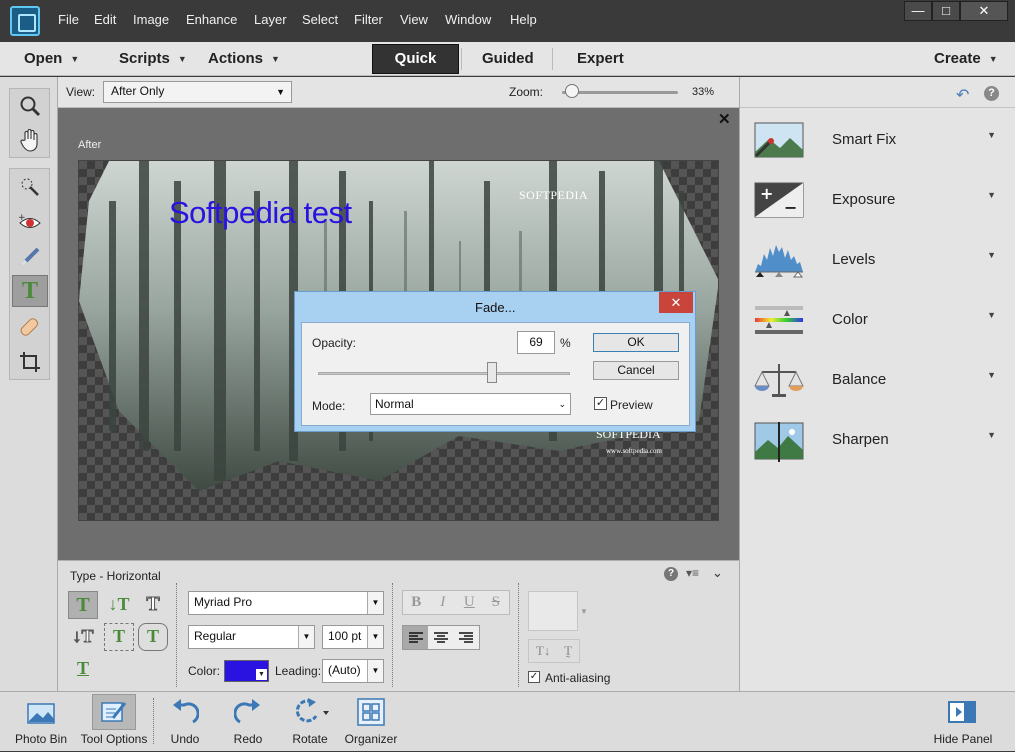 The width and height of the screenshot is (1015, 752). What do you see at coordinates (717, 573) in the screenshot?
I see `collapse-icon: ⌄` at bounding box center [717, 573].